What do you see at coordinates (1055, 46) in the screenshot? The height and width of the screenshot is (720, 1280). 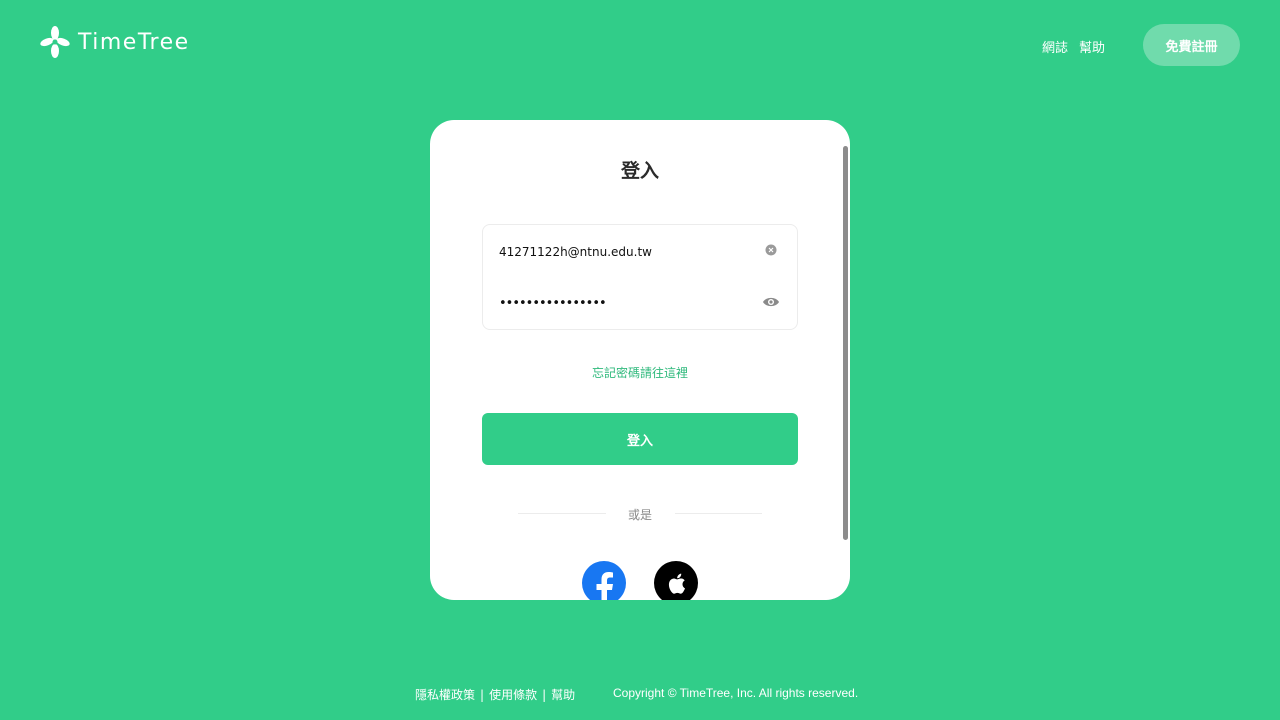 I see `nav-blog-link: 網誌` at bounding box center [1055, 46].